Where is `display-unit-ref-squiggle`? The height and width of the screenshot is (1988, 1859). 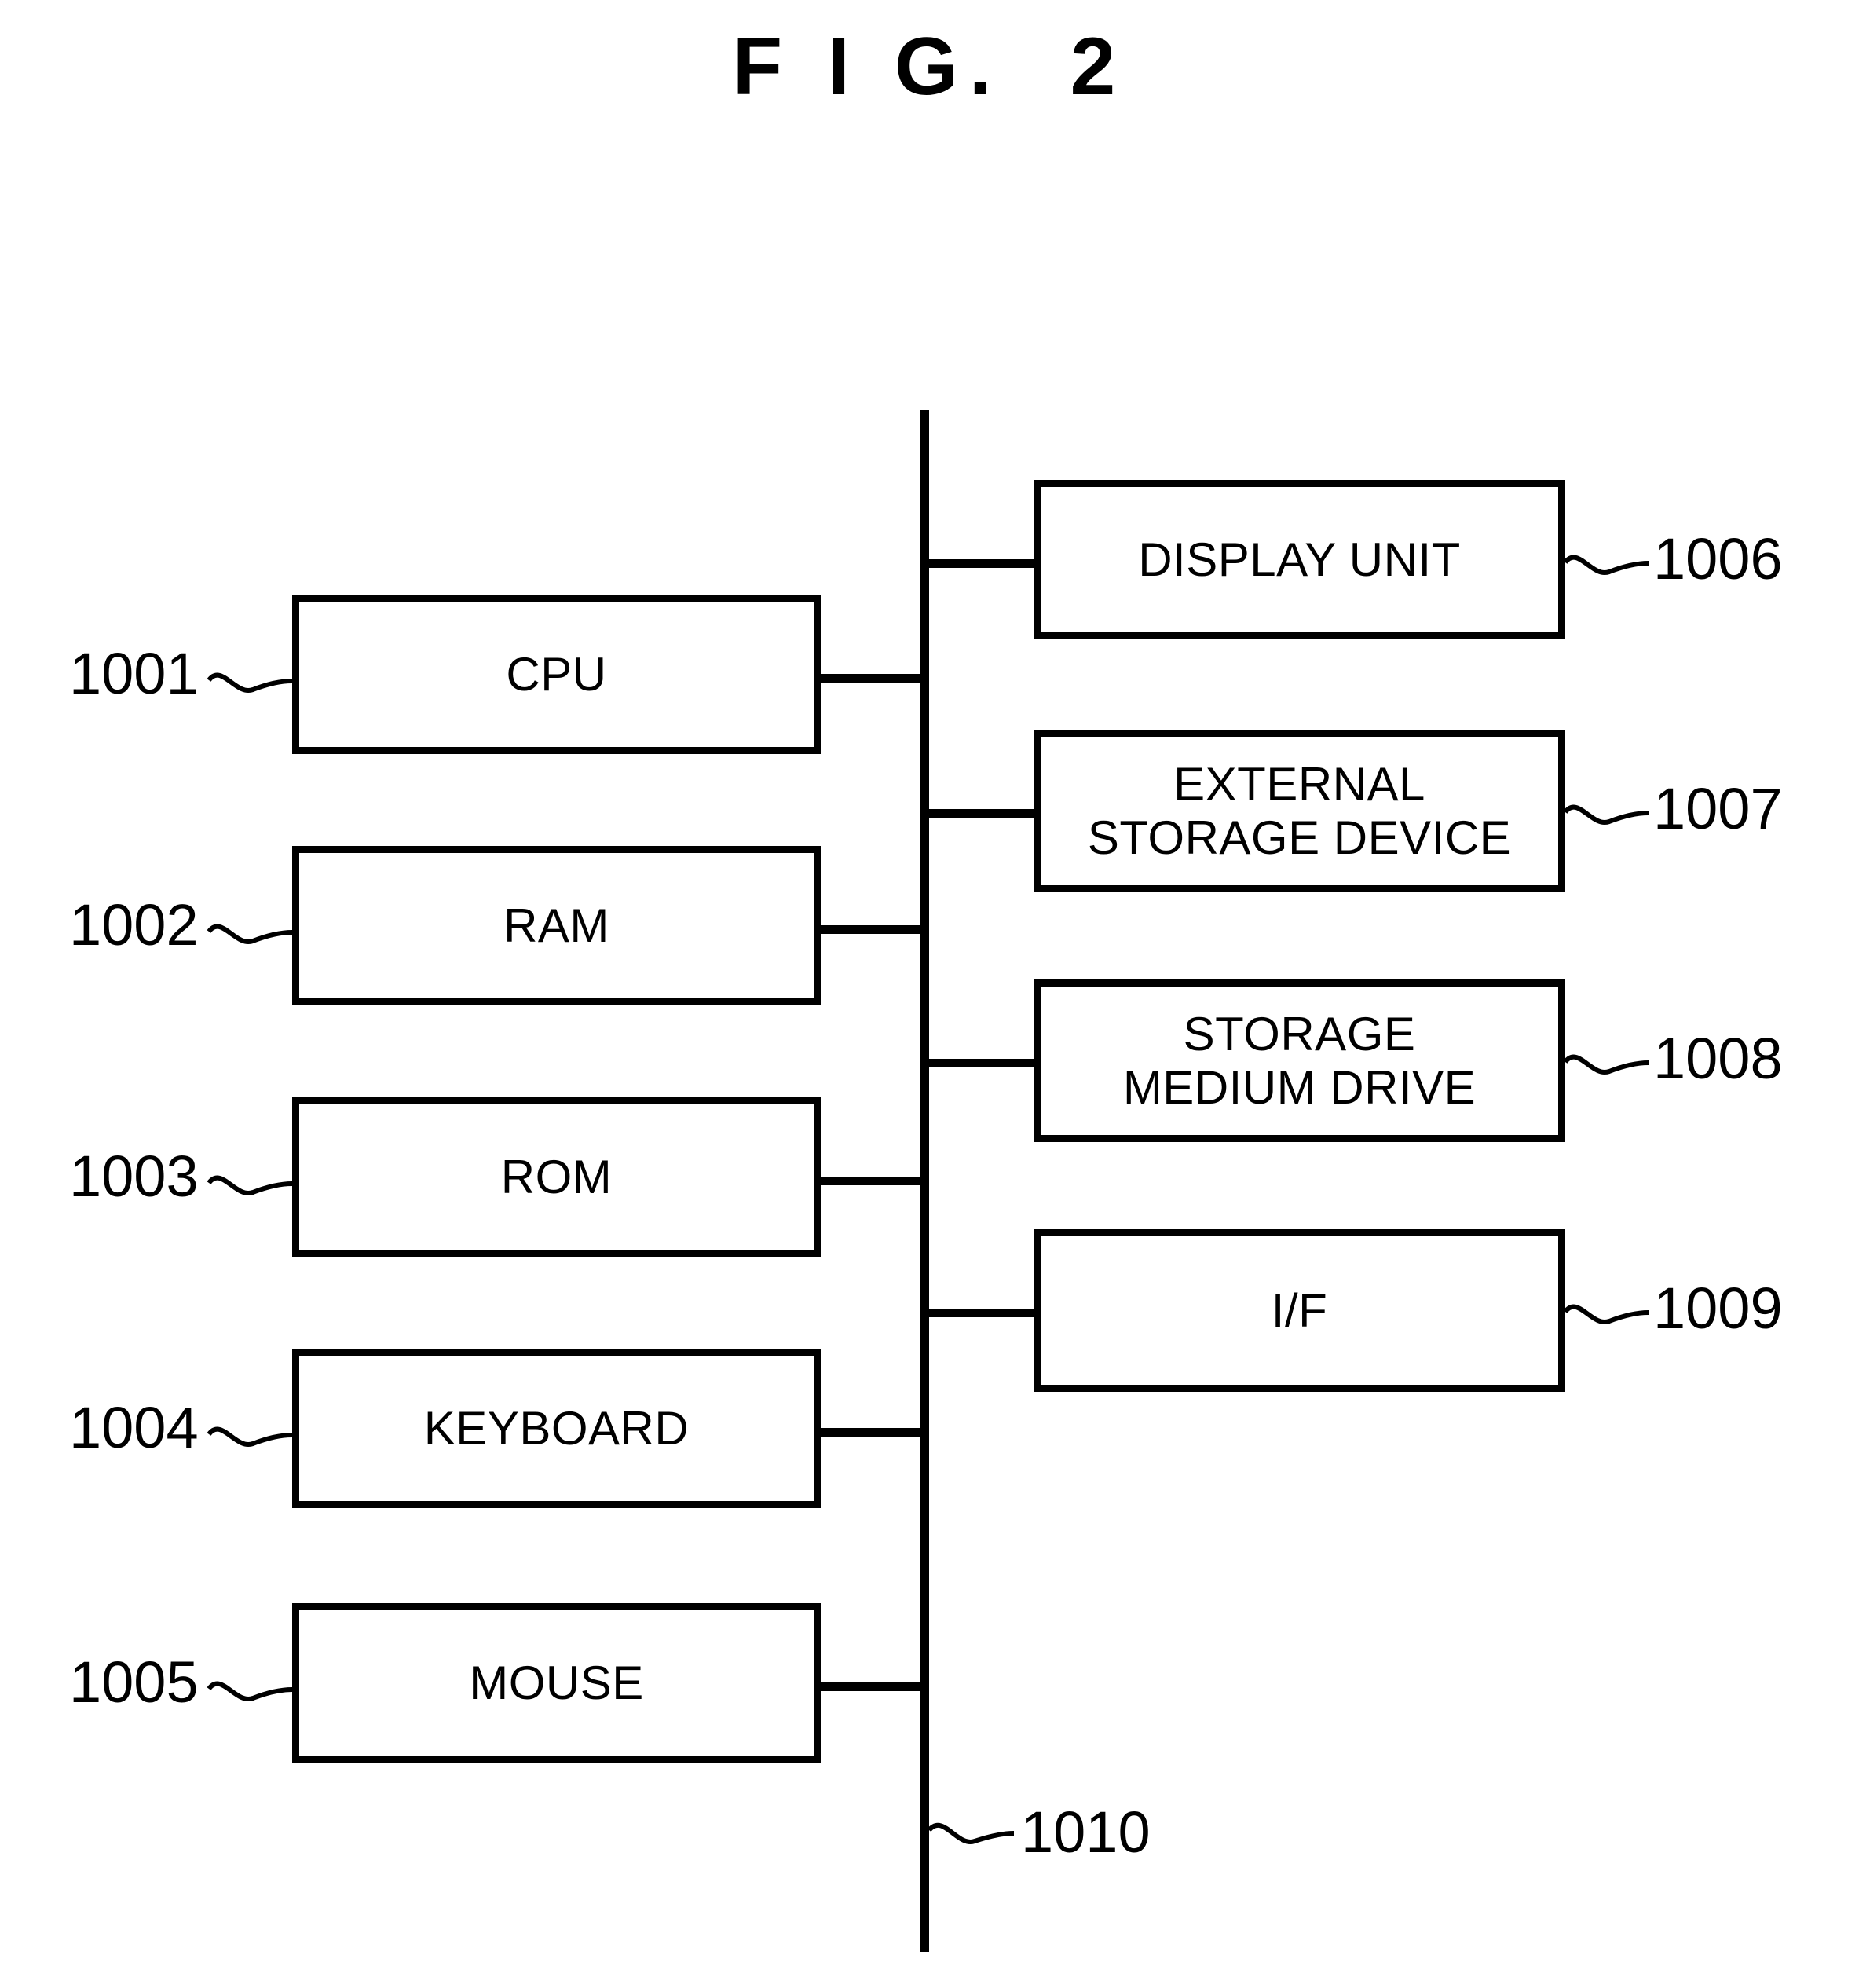
display-unit-ref-squiggle is located at coordinates (1606, 565).